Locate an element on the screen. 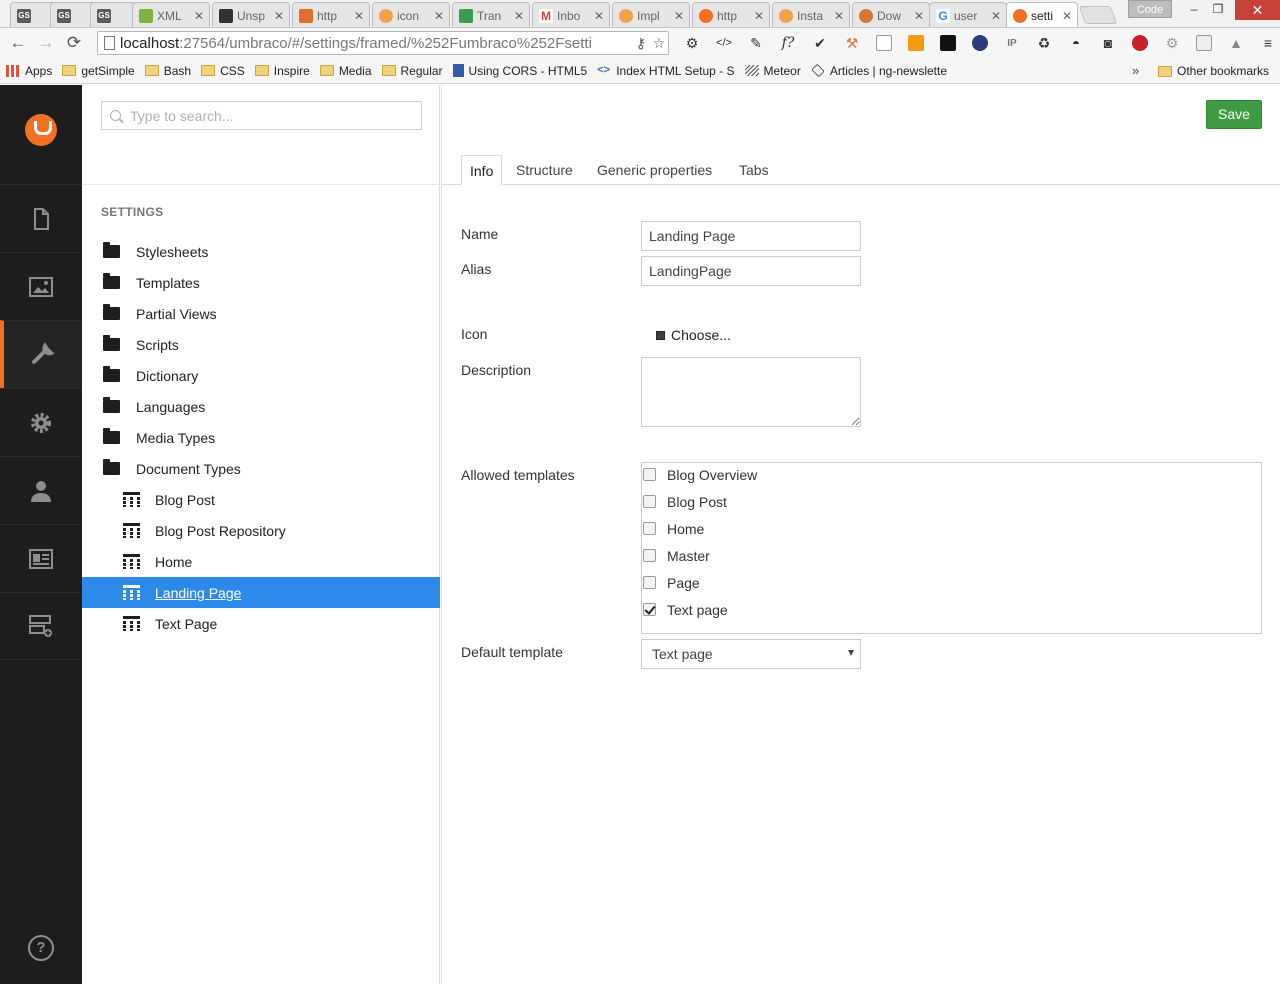 This screenshot has height=984, width=1280. tree-node-stylesheets: Stylesheets is located at coordinates (261, 251).